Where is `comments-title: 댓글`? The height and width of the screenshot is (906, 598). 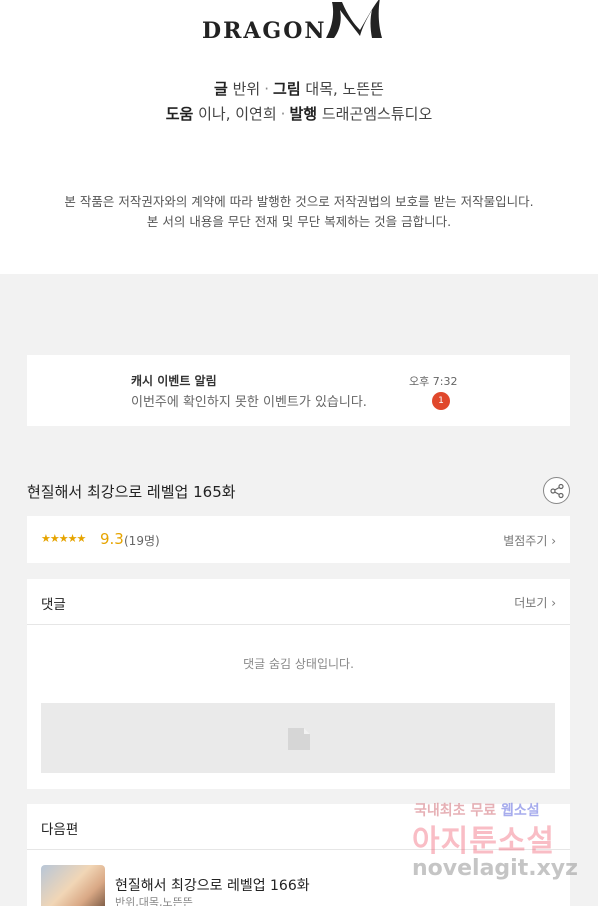
comments-title: 댓글 is located at coordinates (53, 605).